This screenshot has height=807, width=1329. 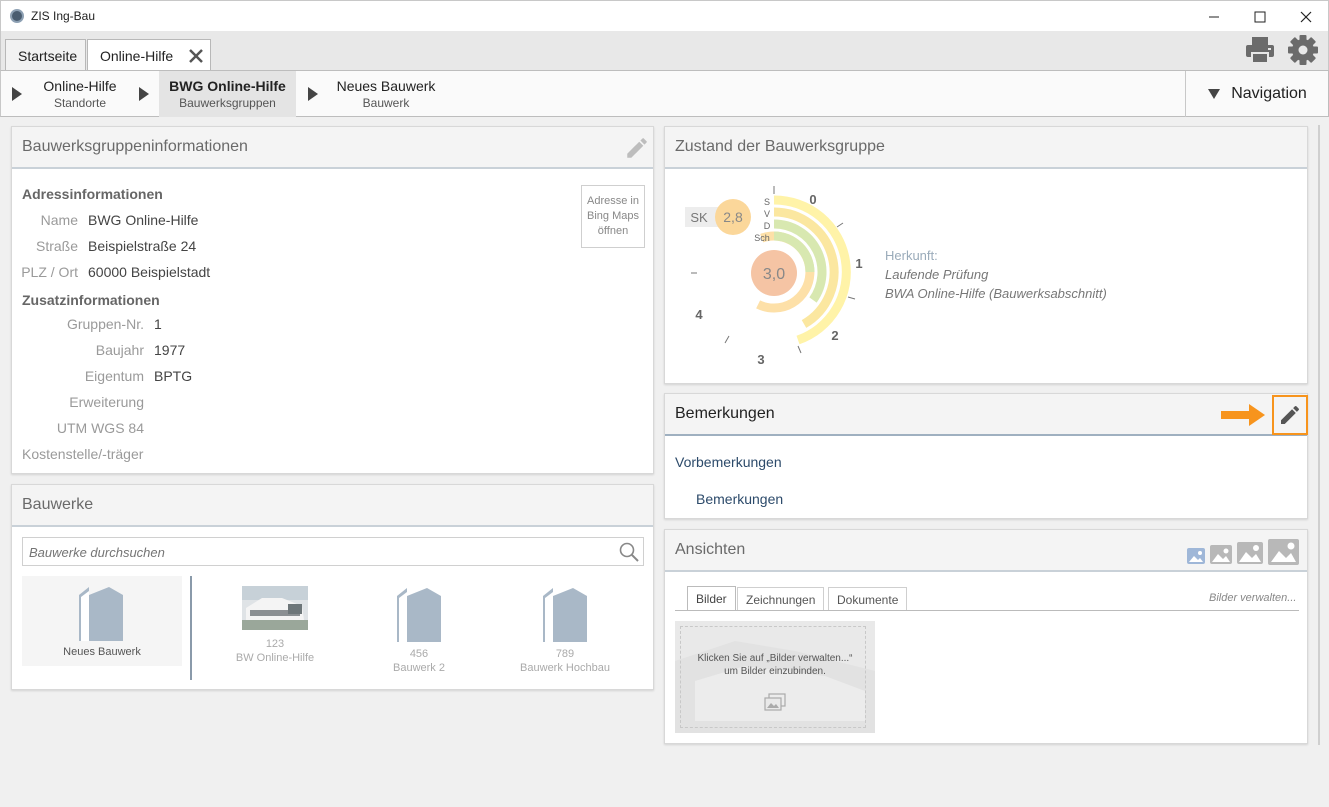 I want to click on bauwerk-number: 123, so click(x=275, y=644).